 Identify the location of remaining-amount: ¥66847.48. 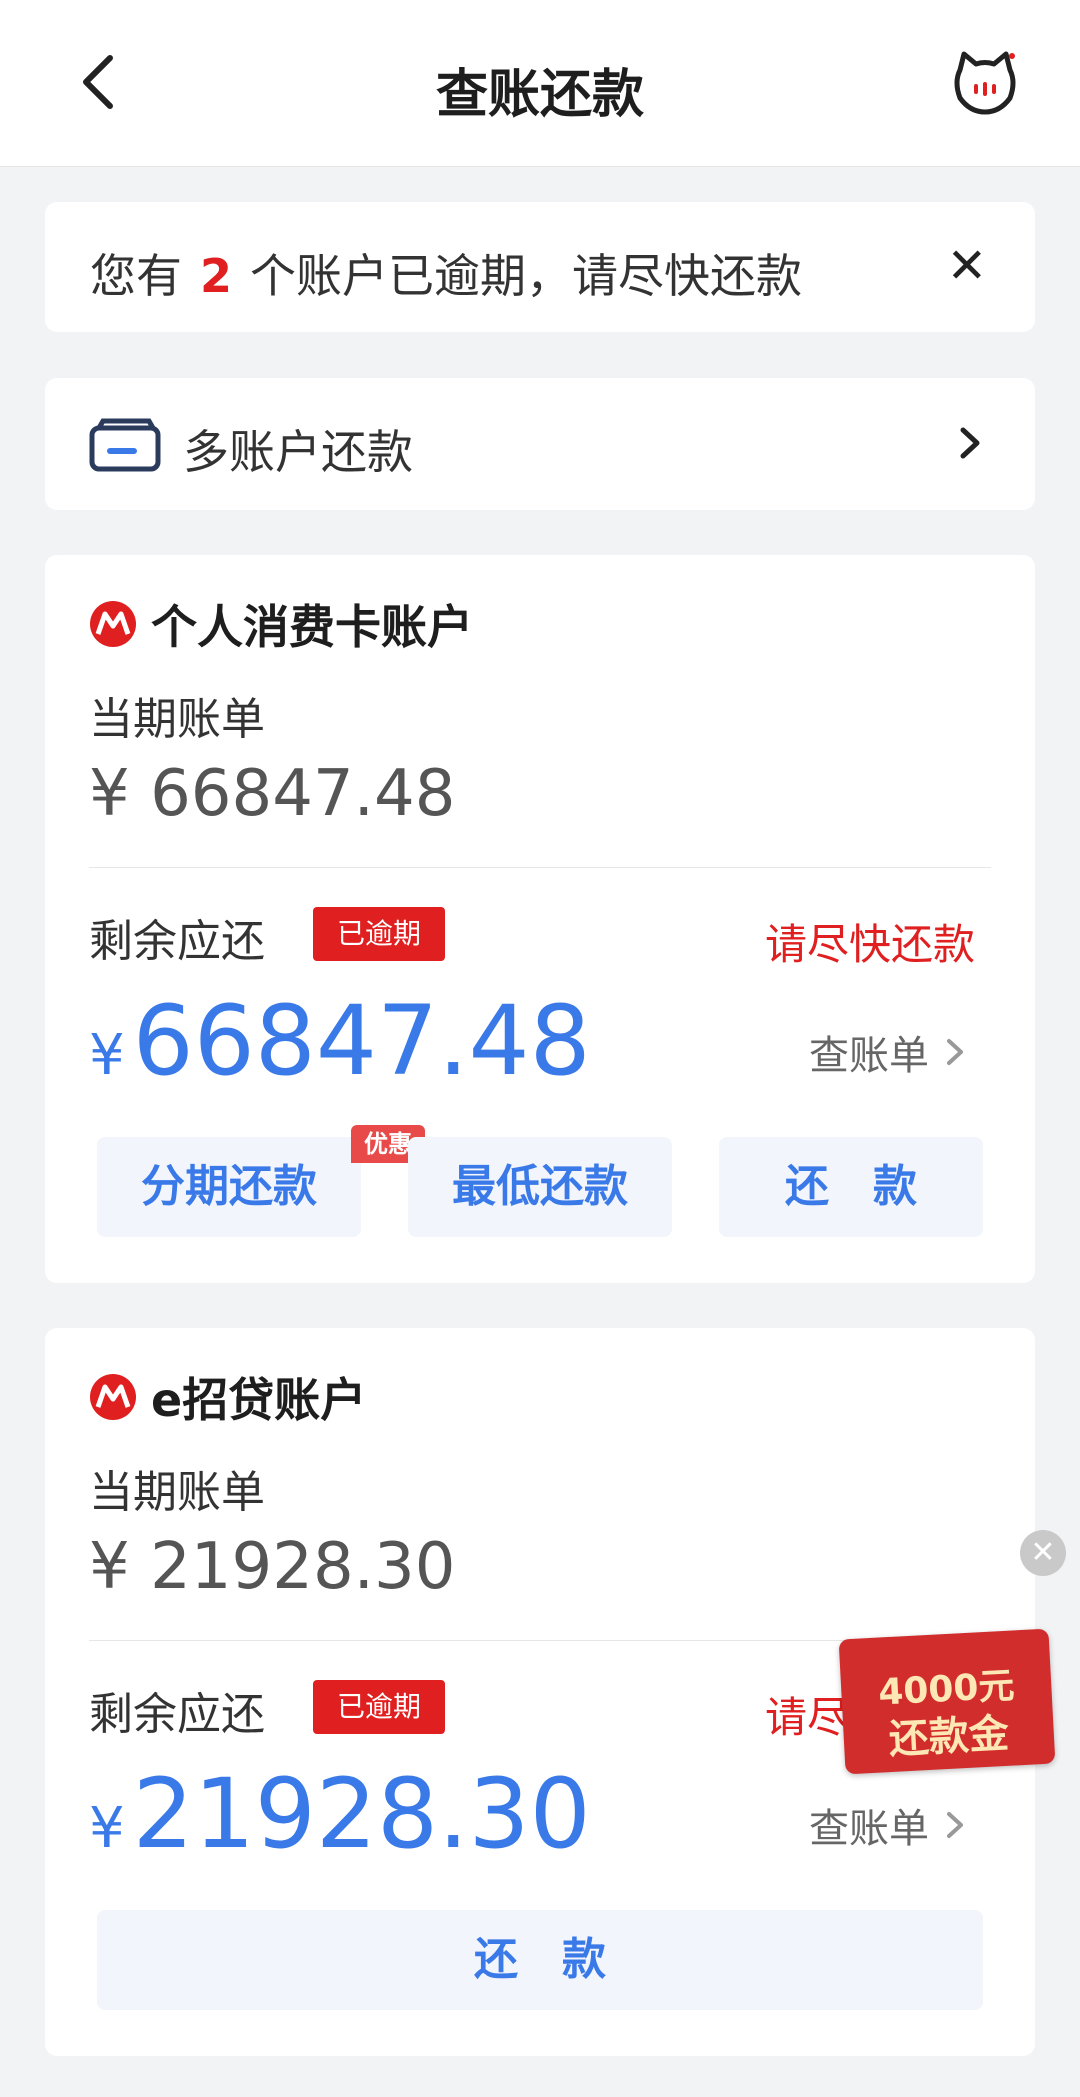
(340, 1041).